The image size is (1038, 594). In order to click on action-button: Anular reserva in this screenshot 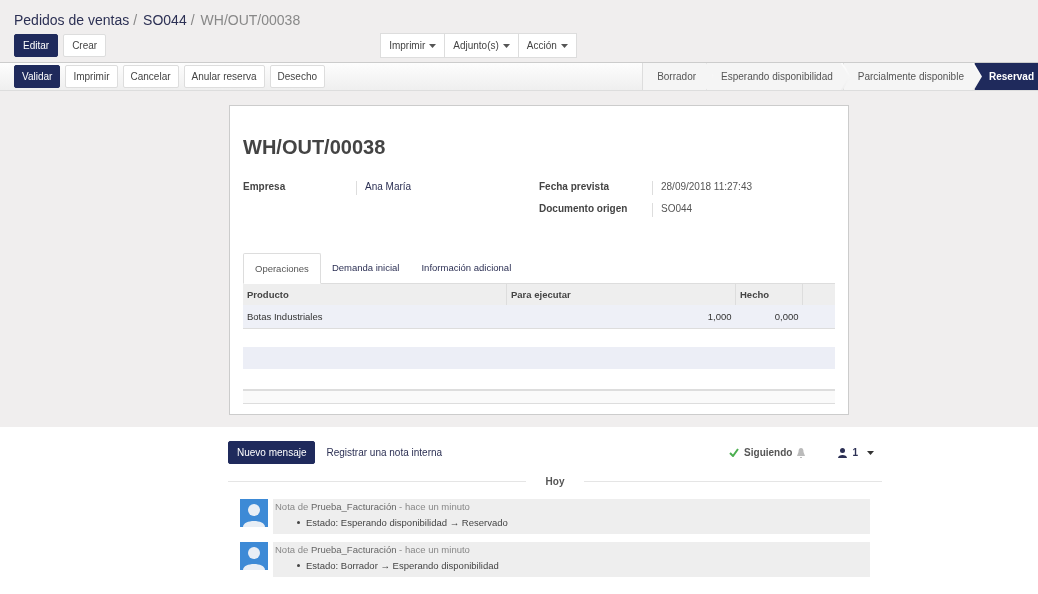, I will do `click(224, 76)`.